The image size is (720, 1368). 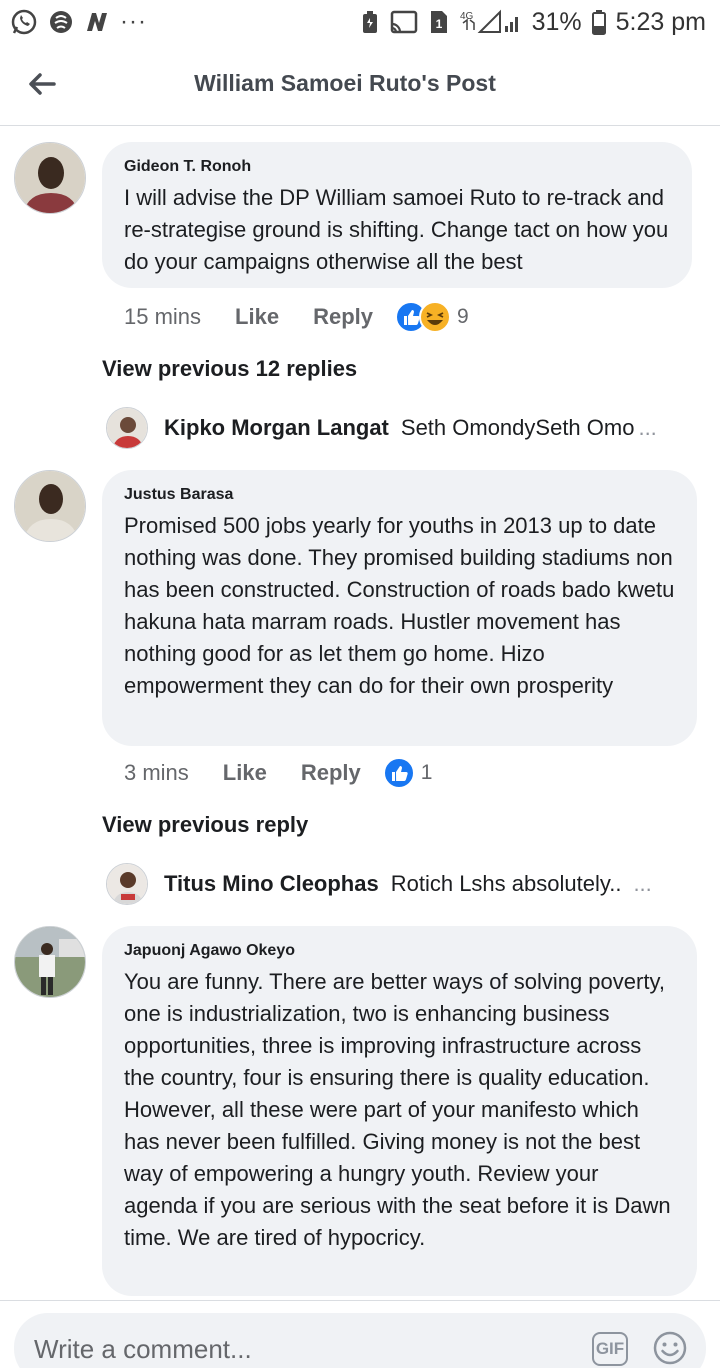 What do you see at coordinates (24, 22) in the screenshot?
I see `whatsapp-icon` at bounding box center [24, 22].